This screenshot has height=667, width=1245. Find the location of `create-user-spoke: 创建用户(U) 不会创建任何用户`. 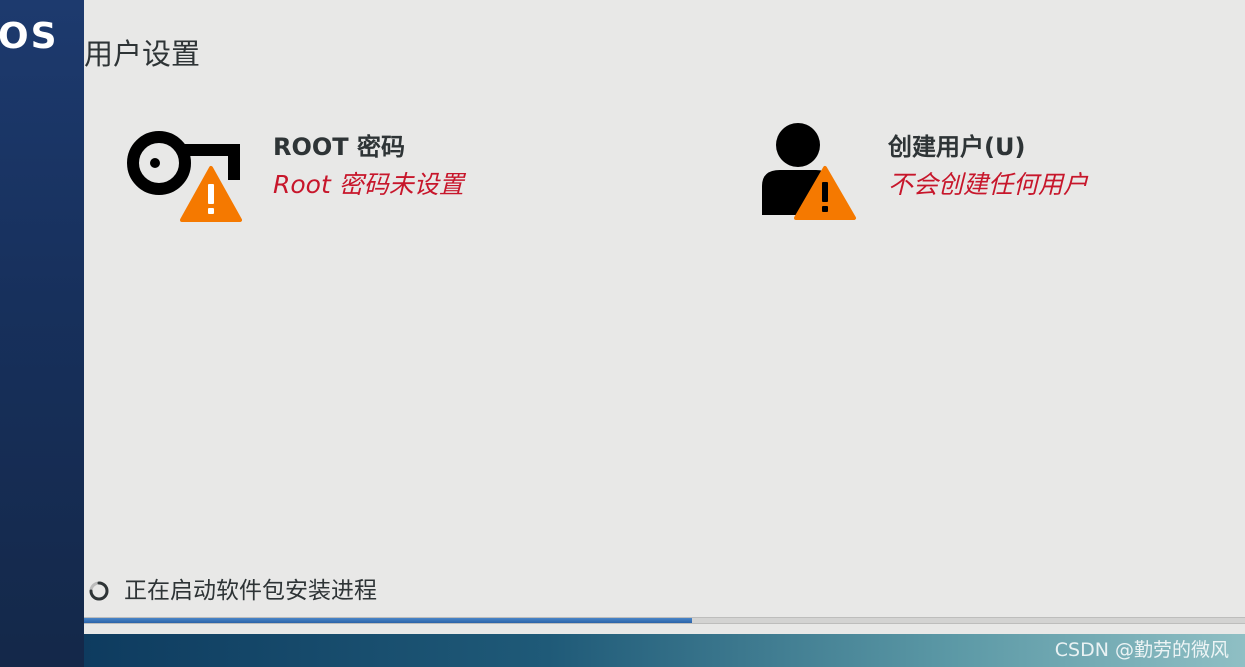

create-user-spoke: 创建用户(U) 不会创建任何用户 is located at coordinates (990, 175).